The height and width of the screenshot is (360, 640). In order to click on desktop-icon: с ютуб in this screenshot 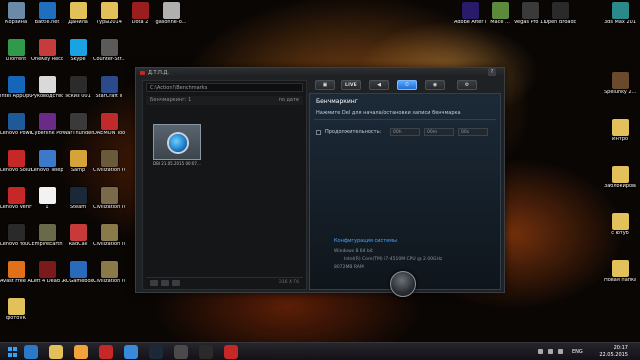, I will do `click(620, 230)`.